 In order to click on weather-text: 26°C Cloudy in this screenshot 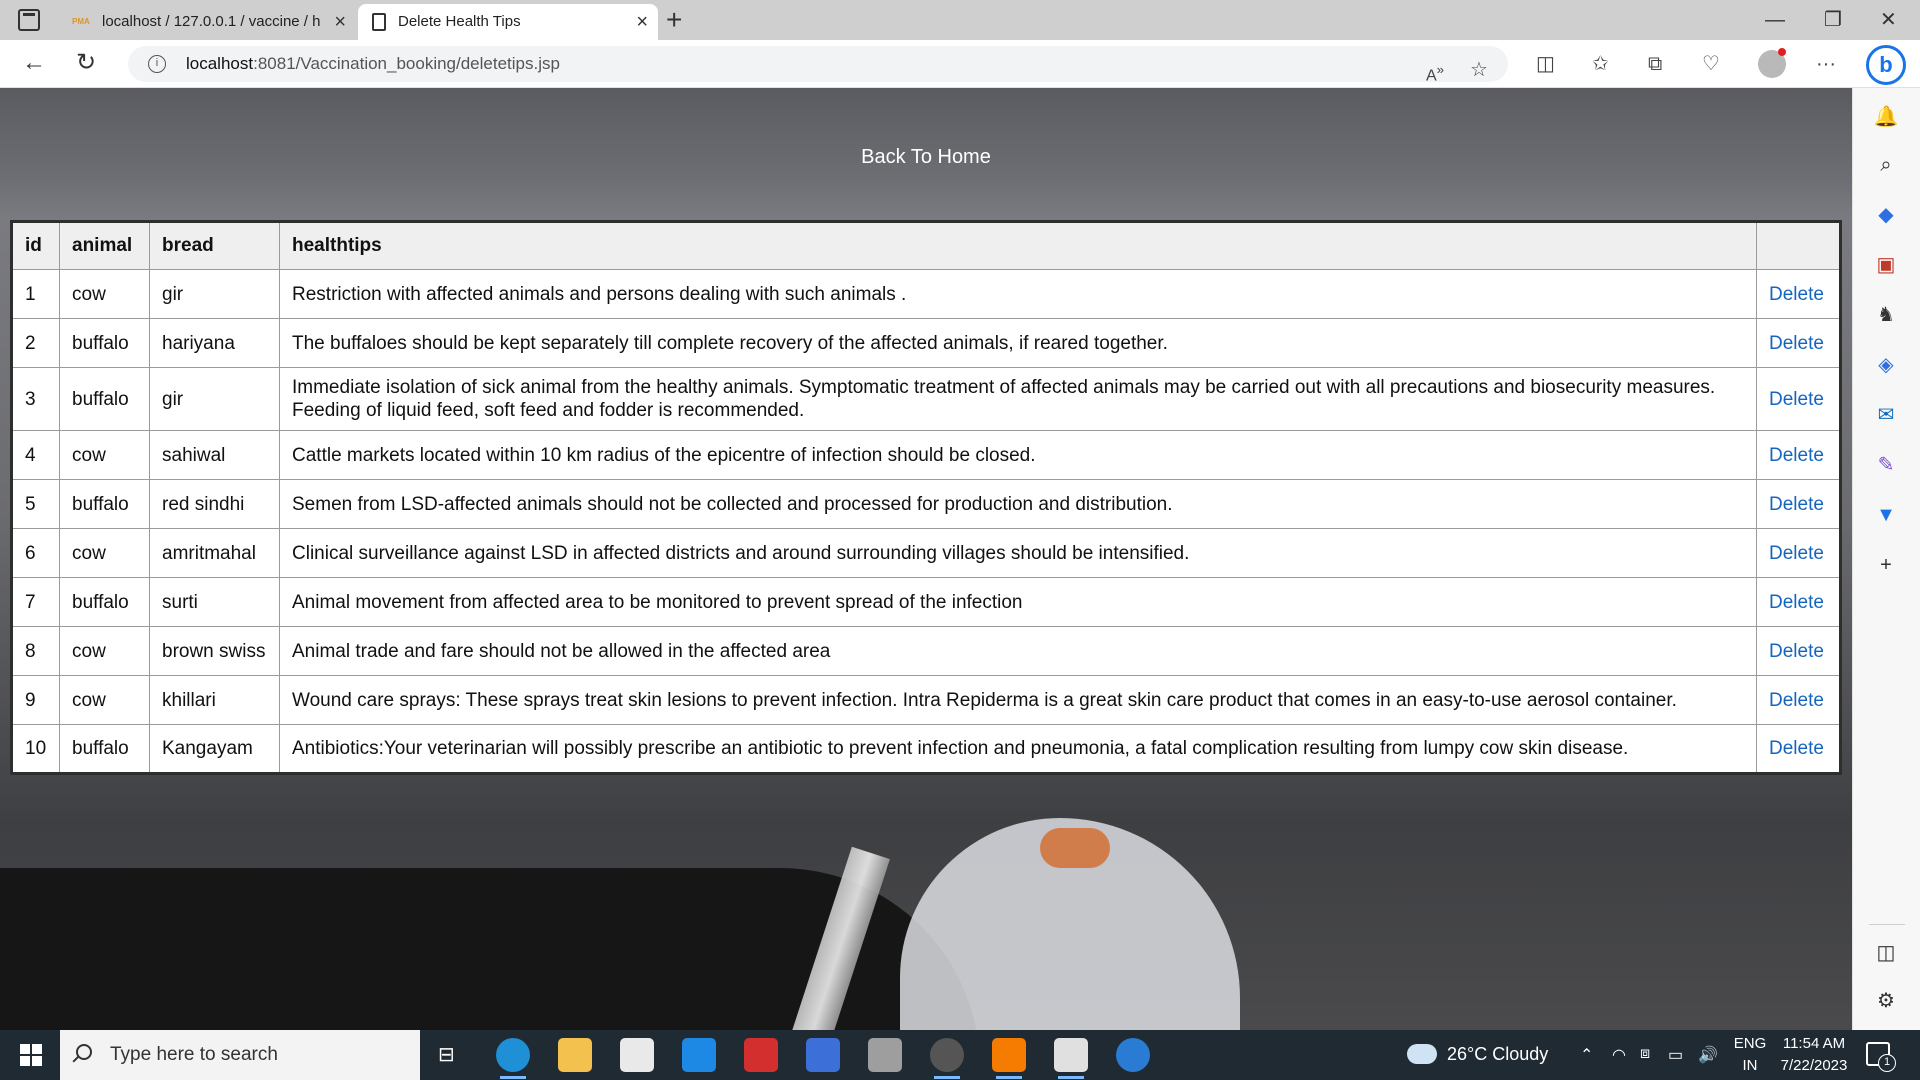, I will do `click(1497, 1054)`.